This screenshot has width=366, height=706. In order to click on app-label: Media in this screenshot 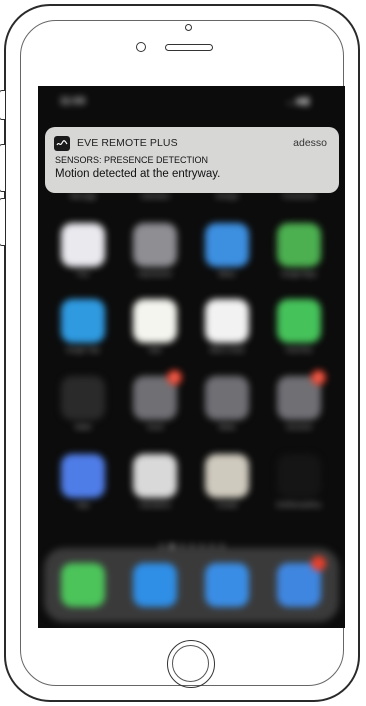, I will do `click(227, 428)`.